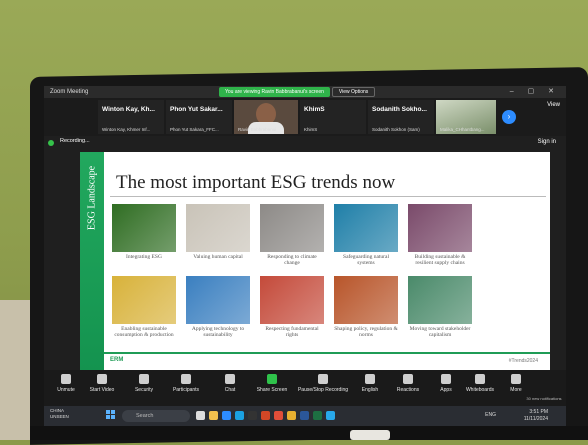 The image size is (588, 445). What do you see at coordinates (544, 398) in the screenshot?
I see `notification-count: 30 new notifications` at bounding box center [544, 398].